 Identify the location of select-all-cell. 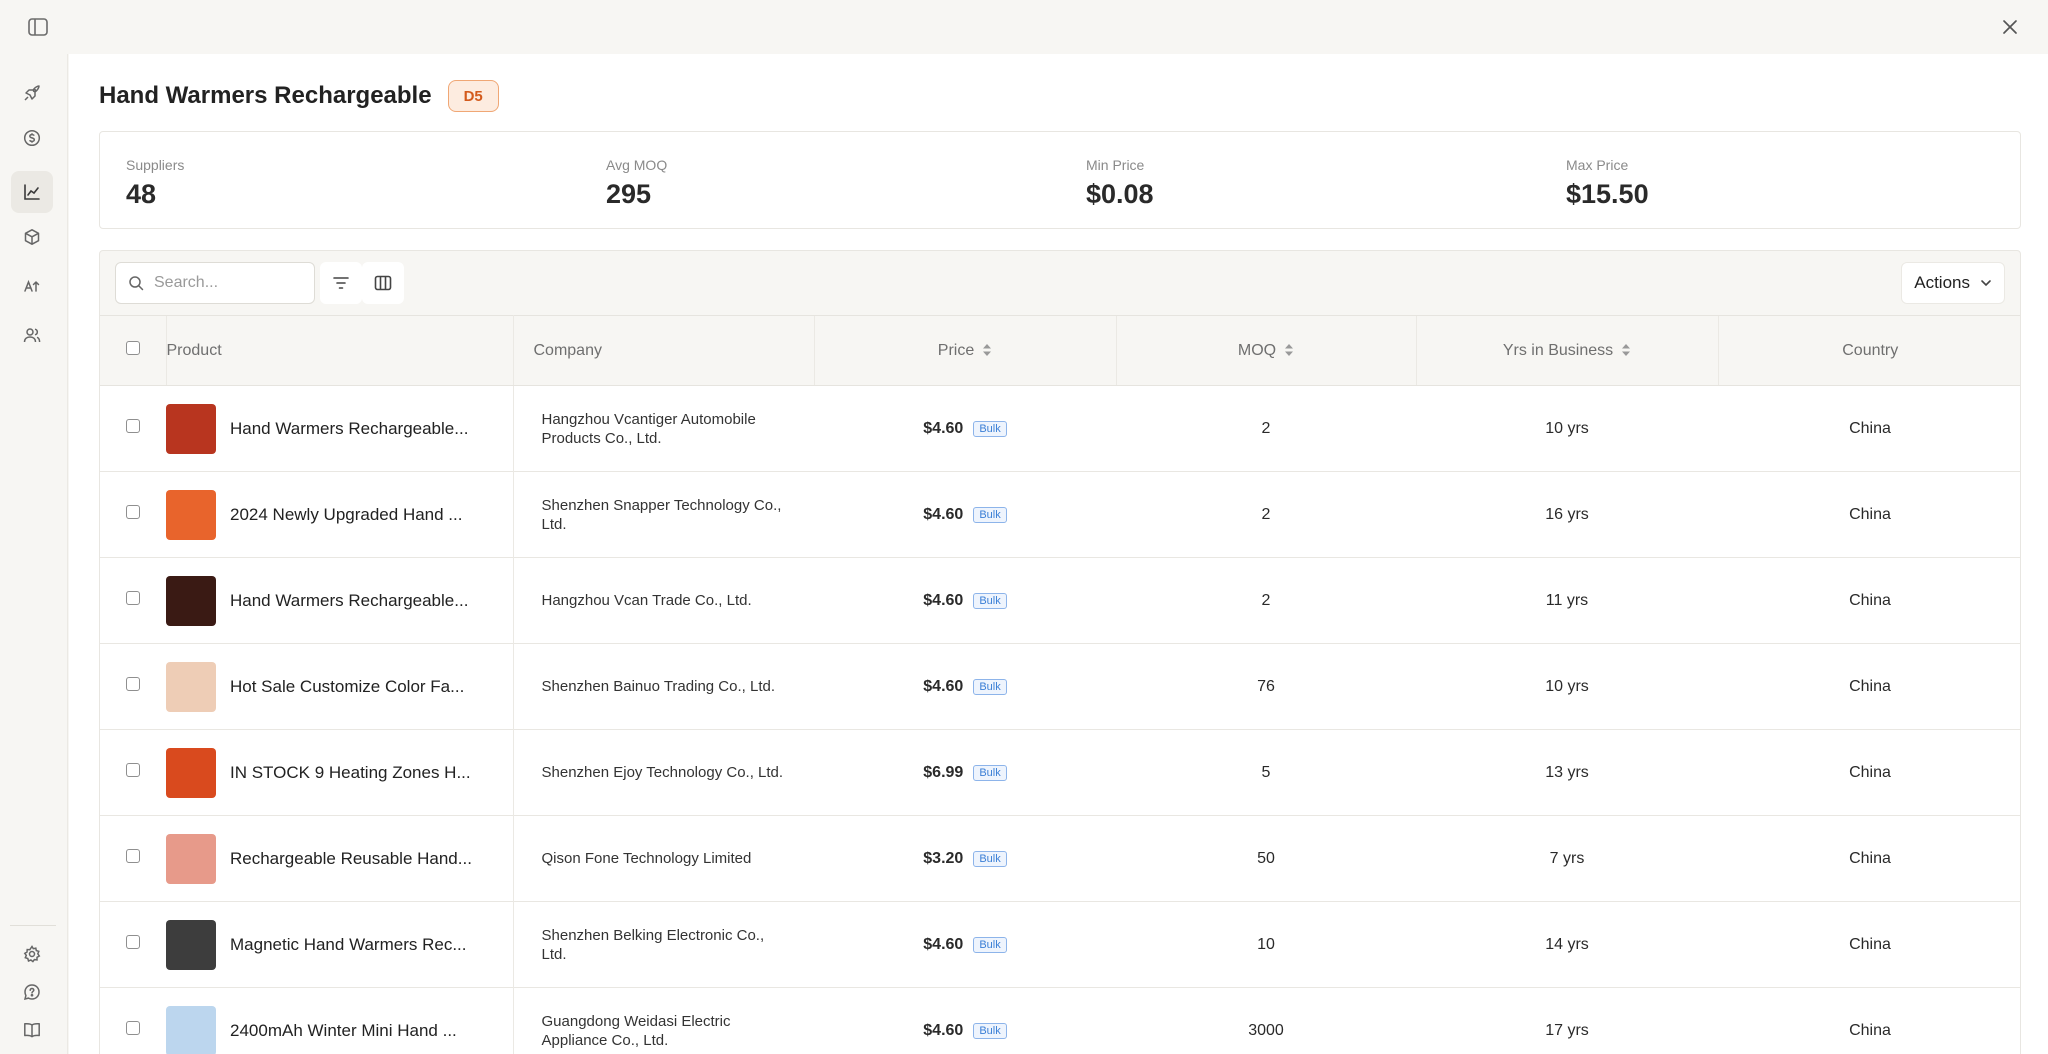
(133, 350).